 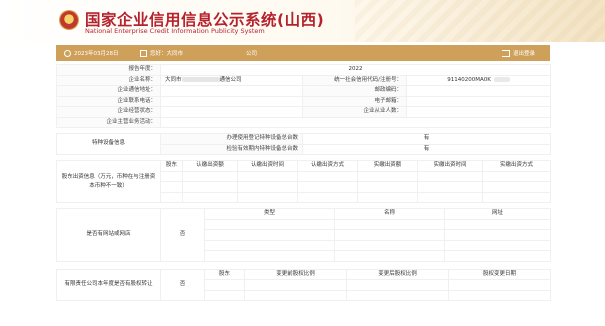 I want to click on user-toolbar: 2023年03月28日 您好：大同市 公司 退出登录, so click(x=303, y=53).